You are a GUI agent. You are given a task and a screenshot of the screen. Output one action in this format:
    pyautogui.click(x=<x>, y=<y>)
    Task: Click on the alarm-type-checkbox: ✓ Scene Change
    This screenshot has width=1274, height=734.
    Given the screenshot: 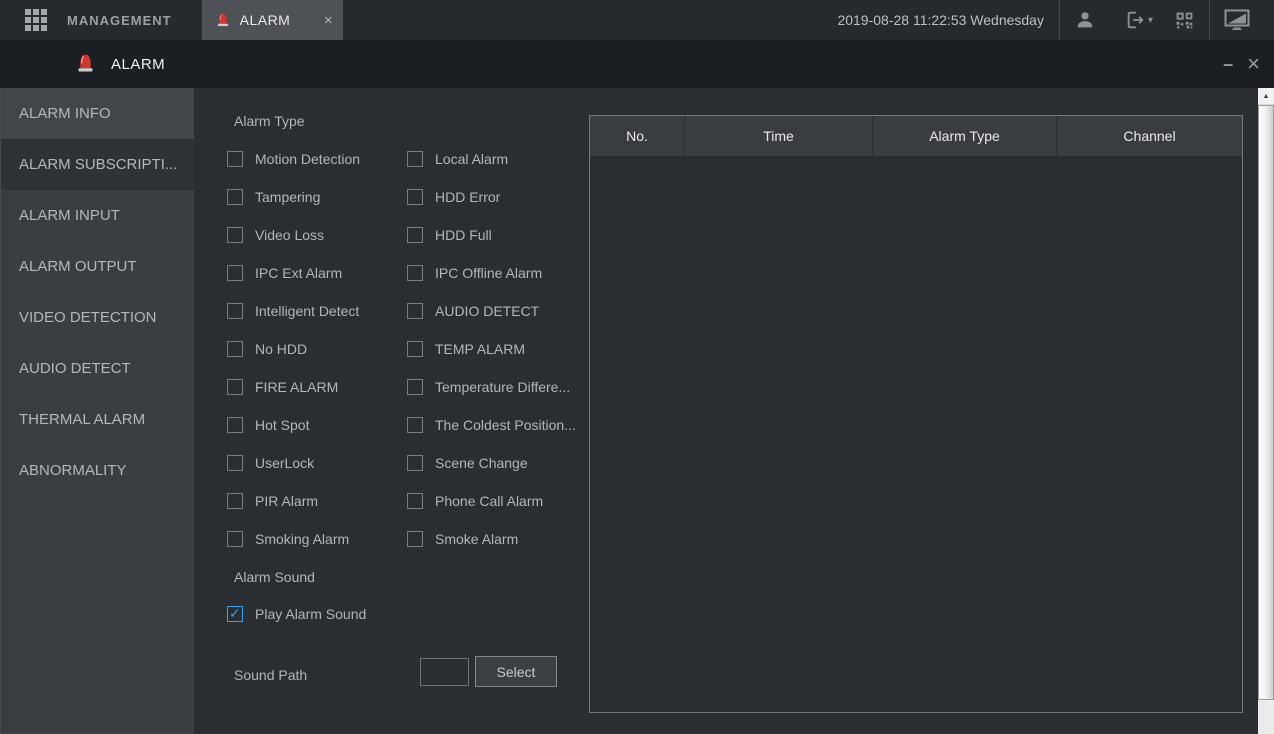 What is the action you would take?
    pyautogui.click(x=512, y=463)
    